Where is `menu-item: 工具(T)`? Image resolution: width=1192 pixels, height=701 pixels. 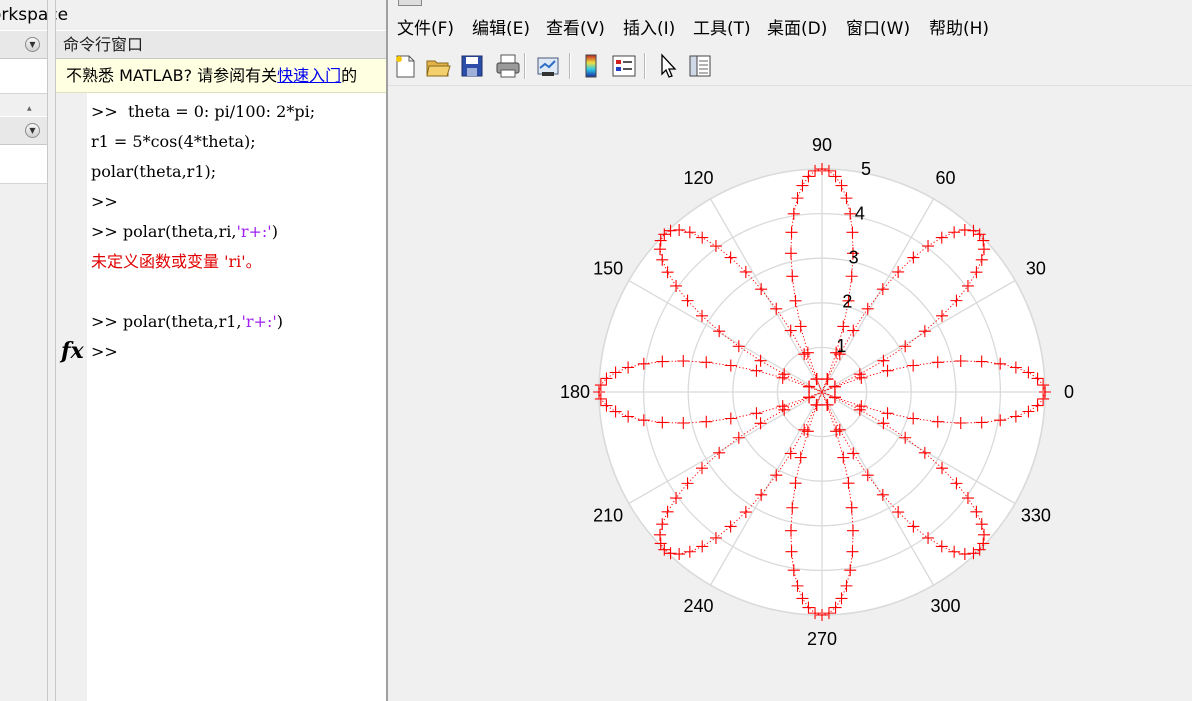
menu-item: 工具(T) is located at coordinates (722, 29).